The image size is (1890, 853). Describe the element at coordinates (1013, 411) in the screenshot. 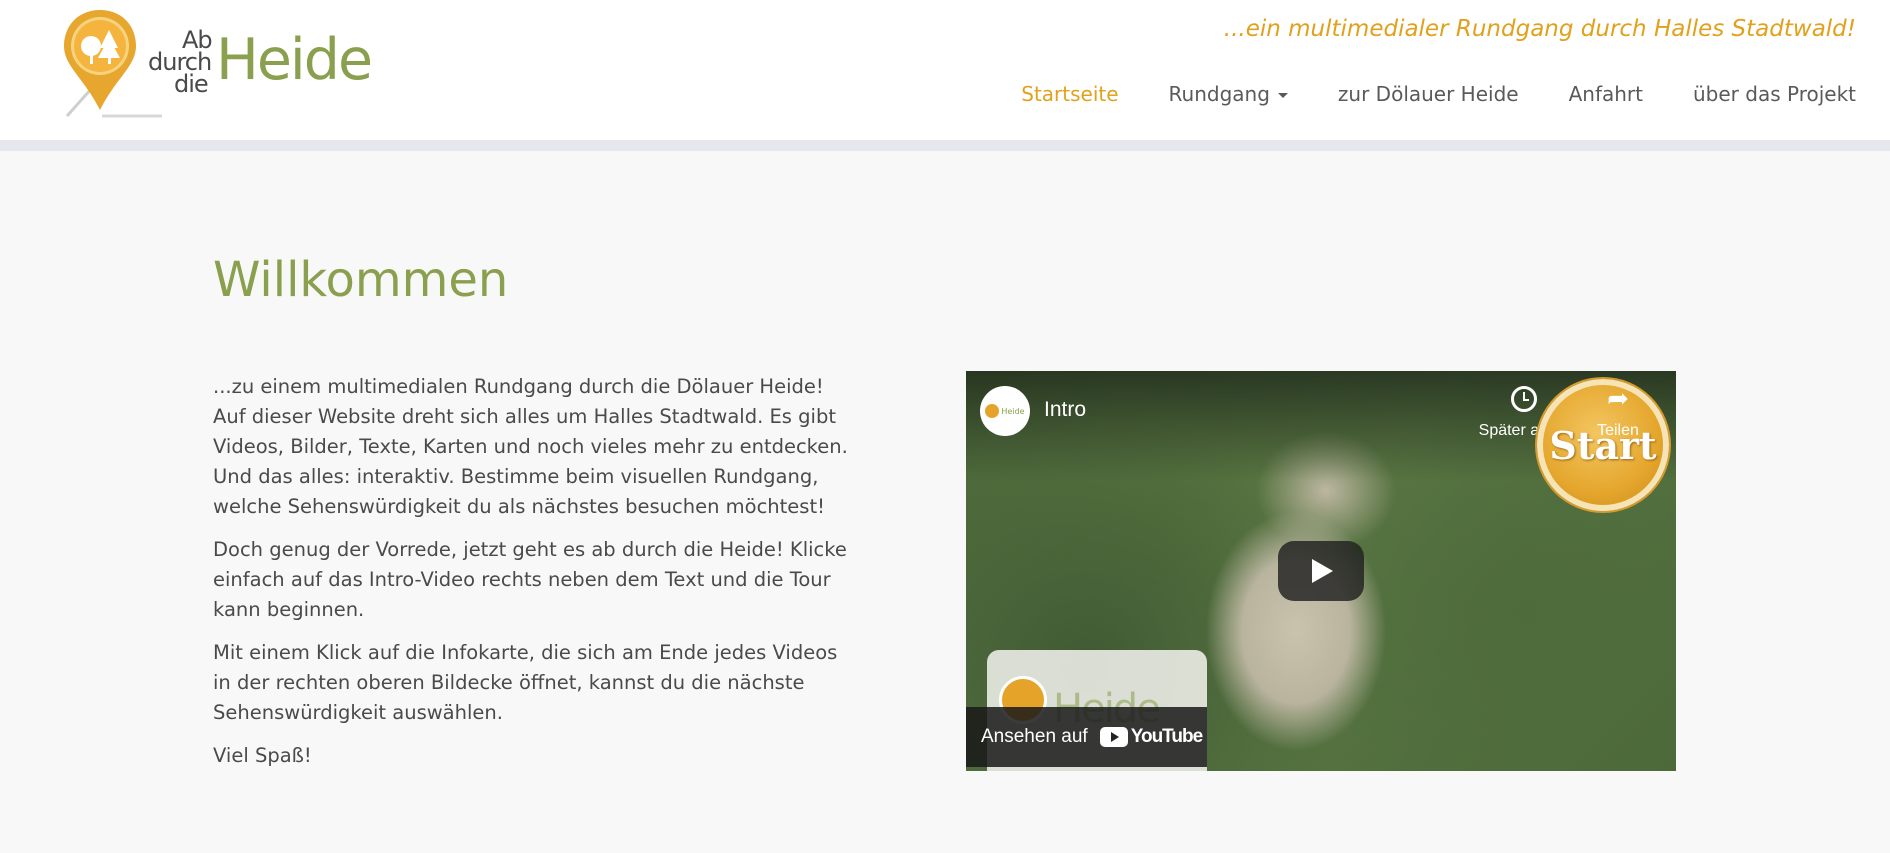

I see `avatar-logo-text: Heide` at that location.